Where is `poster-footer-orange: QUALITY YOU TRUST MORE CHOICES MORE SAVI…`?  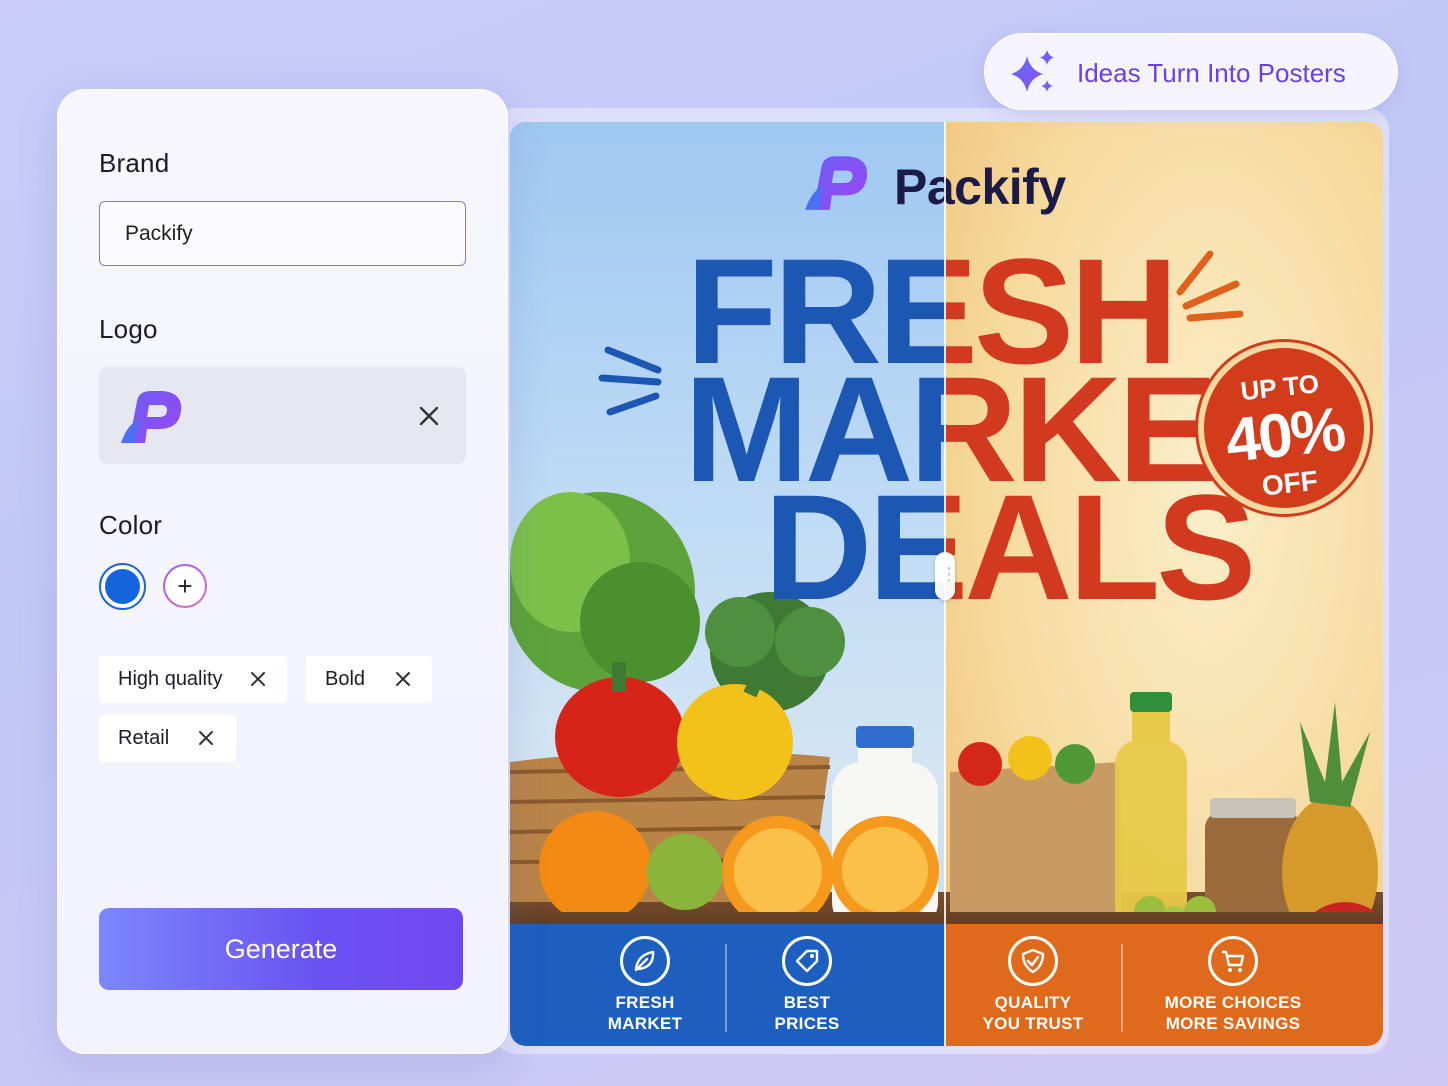
poster-footer-orange: QUALITY YOU TRUST MORE CHOICES MORE SAVI… is located at coordinates (1164, 985).